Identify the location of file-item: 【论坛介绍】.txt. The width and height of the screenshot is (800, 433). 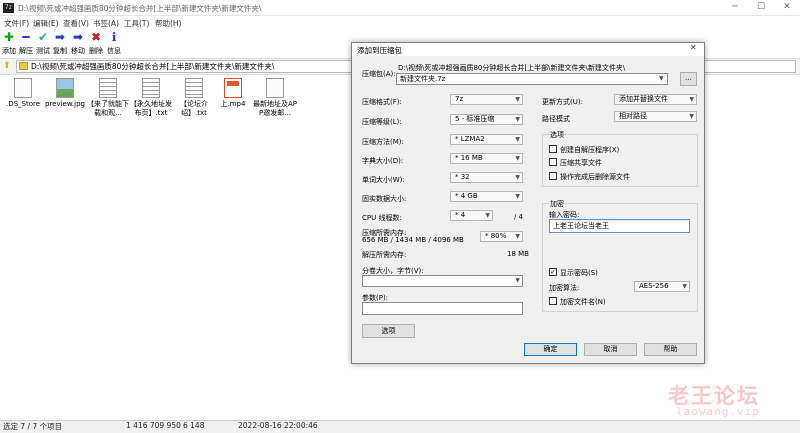
(194, 98).